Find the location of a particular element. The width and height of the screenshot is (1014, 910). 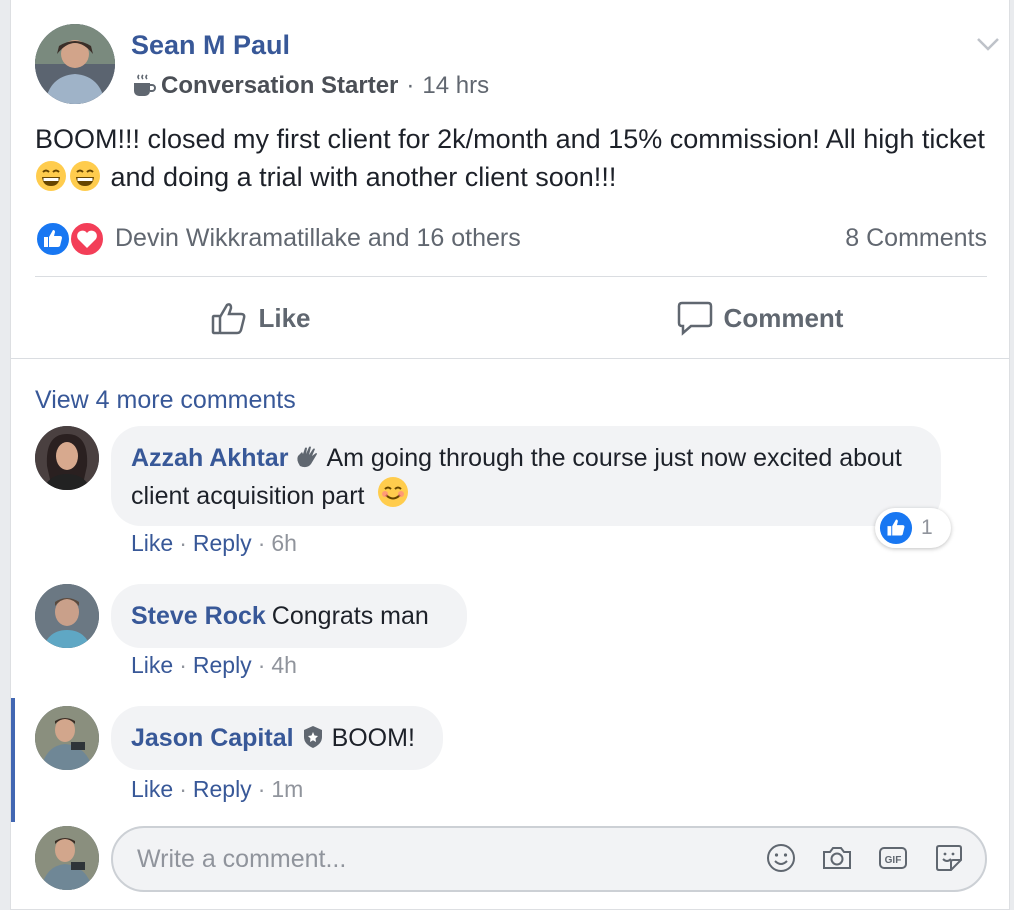

comment-item: Steve Rock Congrats man Like · Reply · 4h is located at coordinates (505, 634).